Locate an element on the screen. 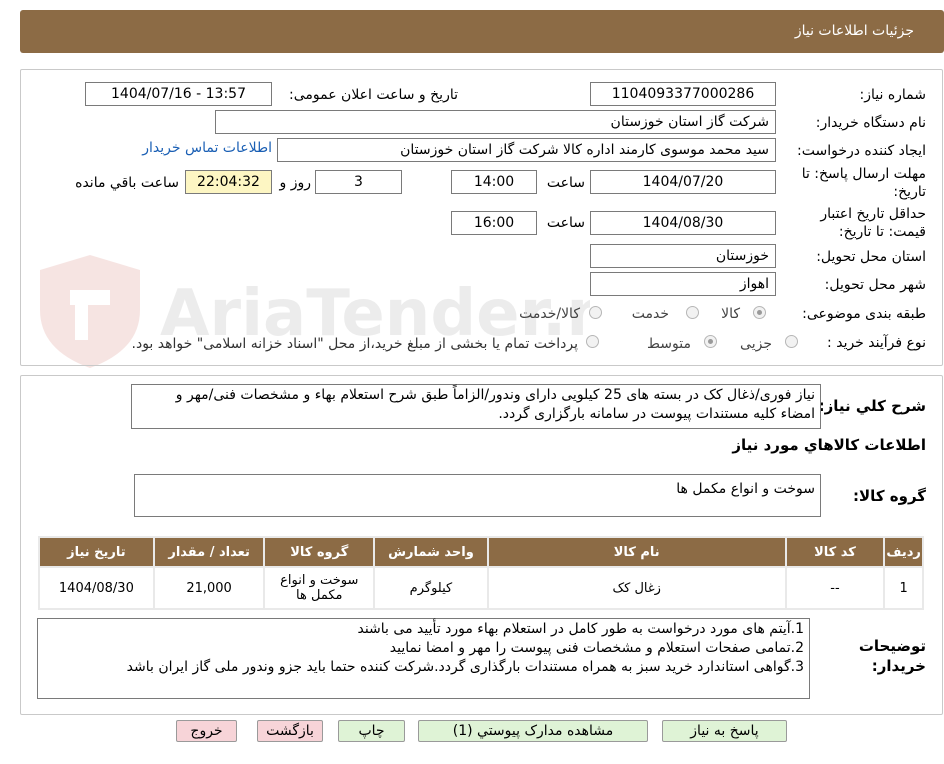  cell-unit: کيلوگرم is located at coordinates (431, 588).